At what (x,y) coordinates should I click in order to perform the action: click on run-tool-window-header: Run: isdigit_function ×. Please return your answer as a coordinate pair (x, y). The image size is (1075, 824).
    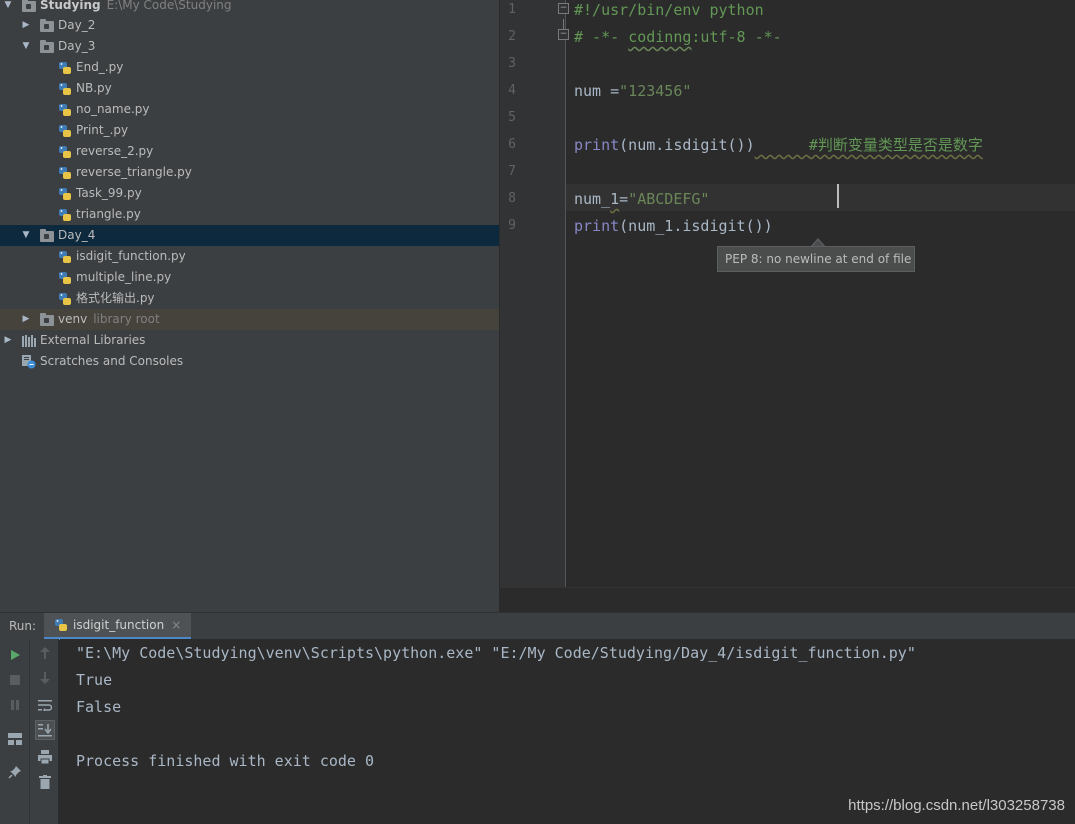
    Looking at the image, I should click on (537, 626).